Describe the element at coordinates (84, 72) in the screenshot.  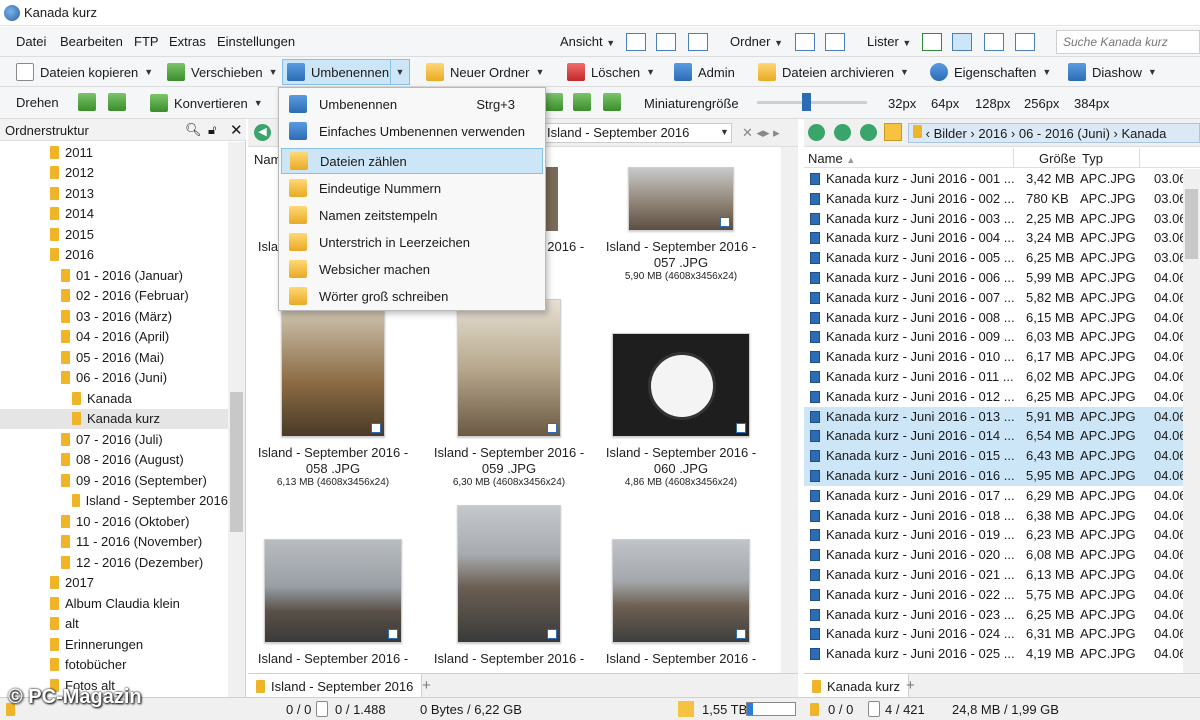
I see `copy-files-button: Dateien kopieren ▼` at that location.